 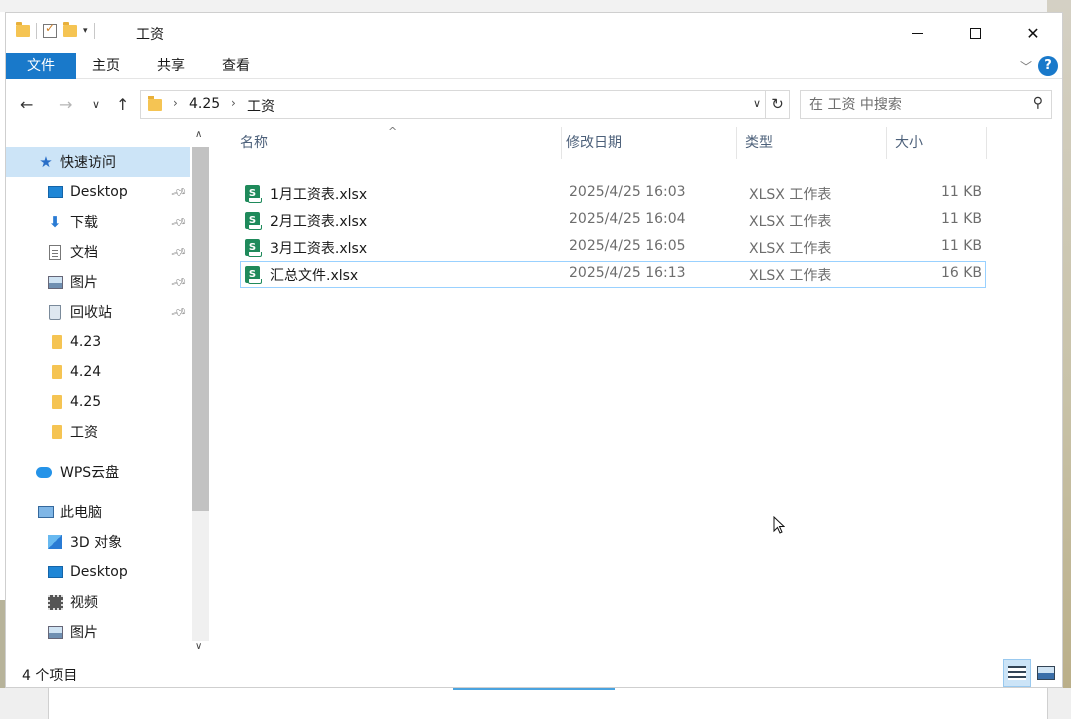 I want to click on back-arrow-icon: ←, so click(x=26, y=104).